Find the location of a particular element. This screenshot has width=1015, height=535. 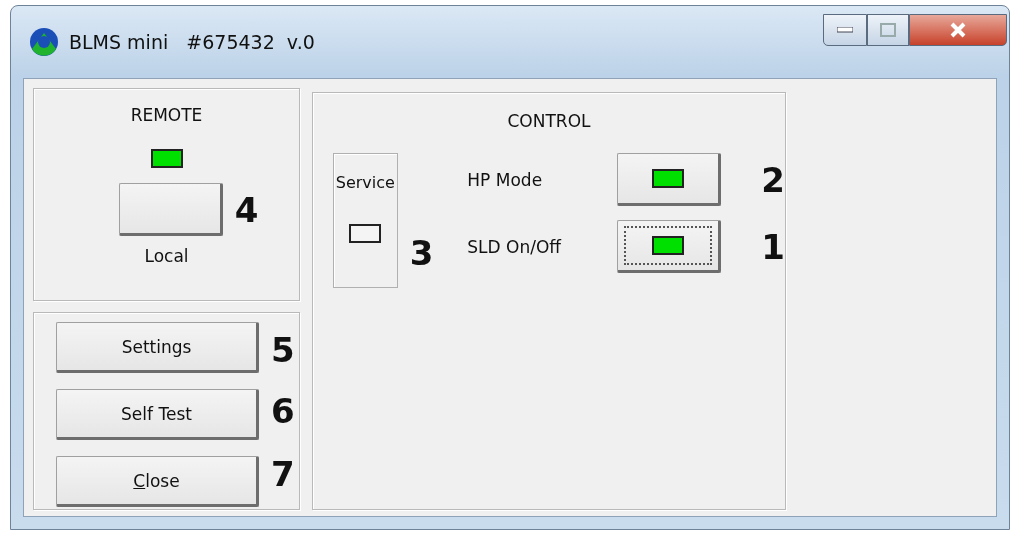

close-icon is located at coordinates (958, 30).